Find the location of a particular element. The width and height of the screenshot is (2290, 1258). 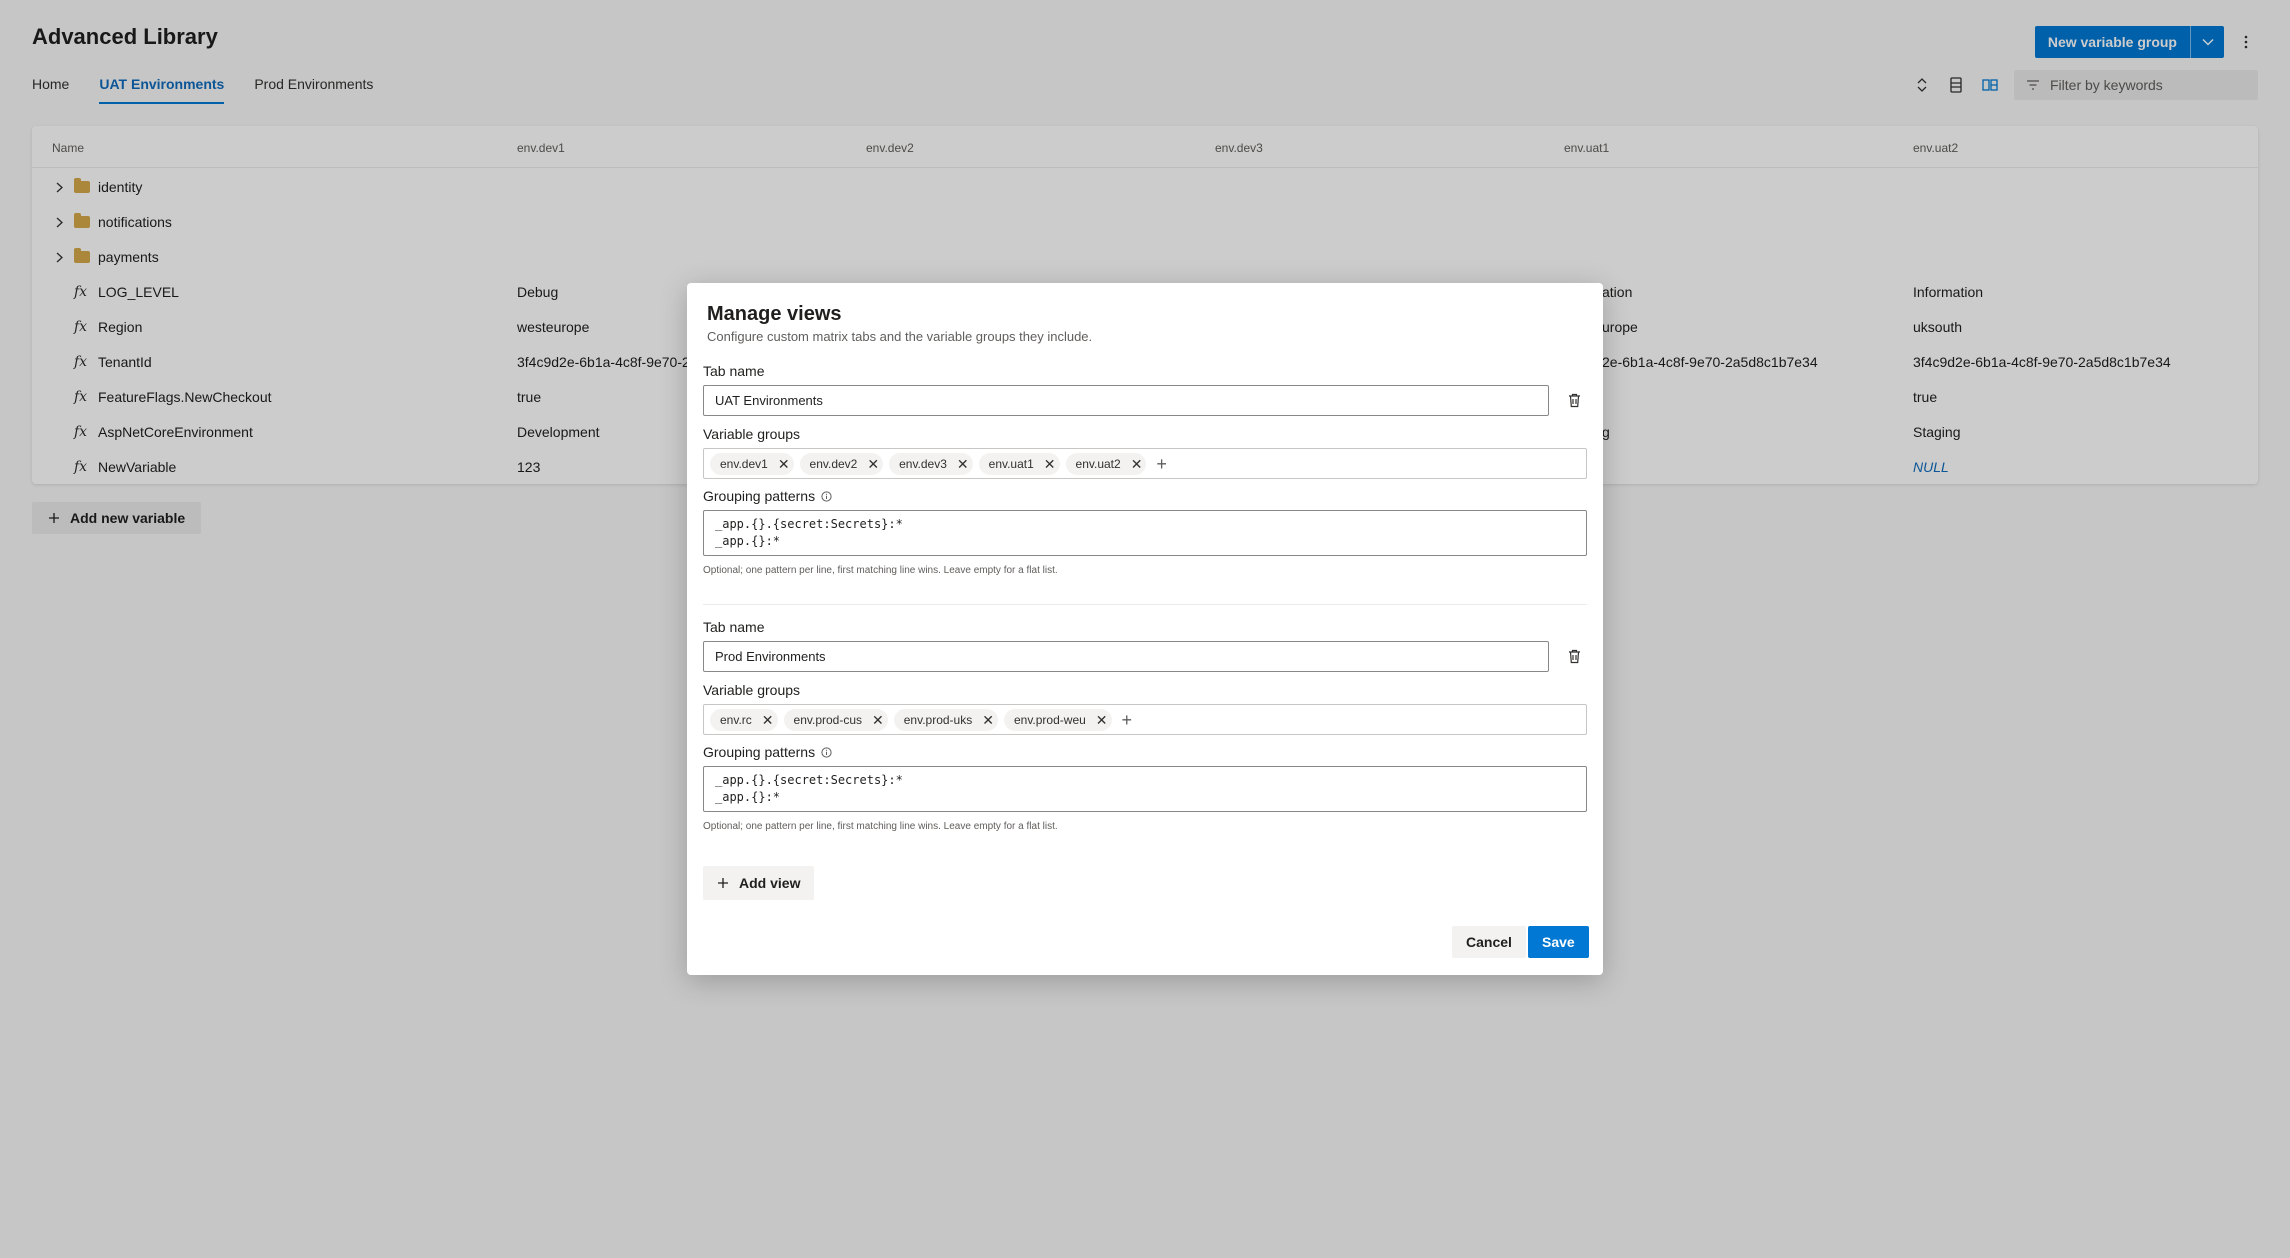

tag-label: env.uat1 is located at coordinates (1011, 463).